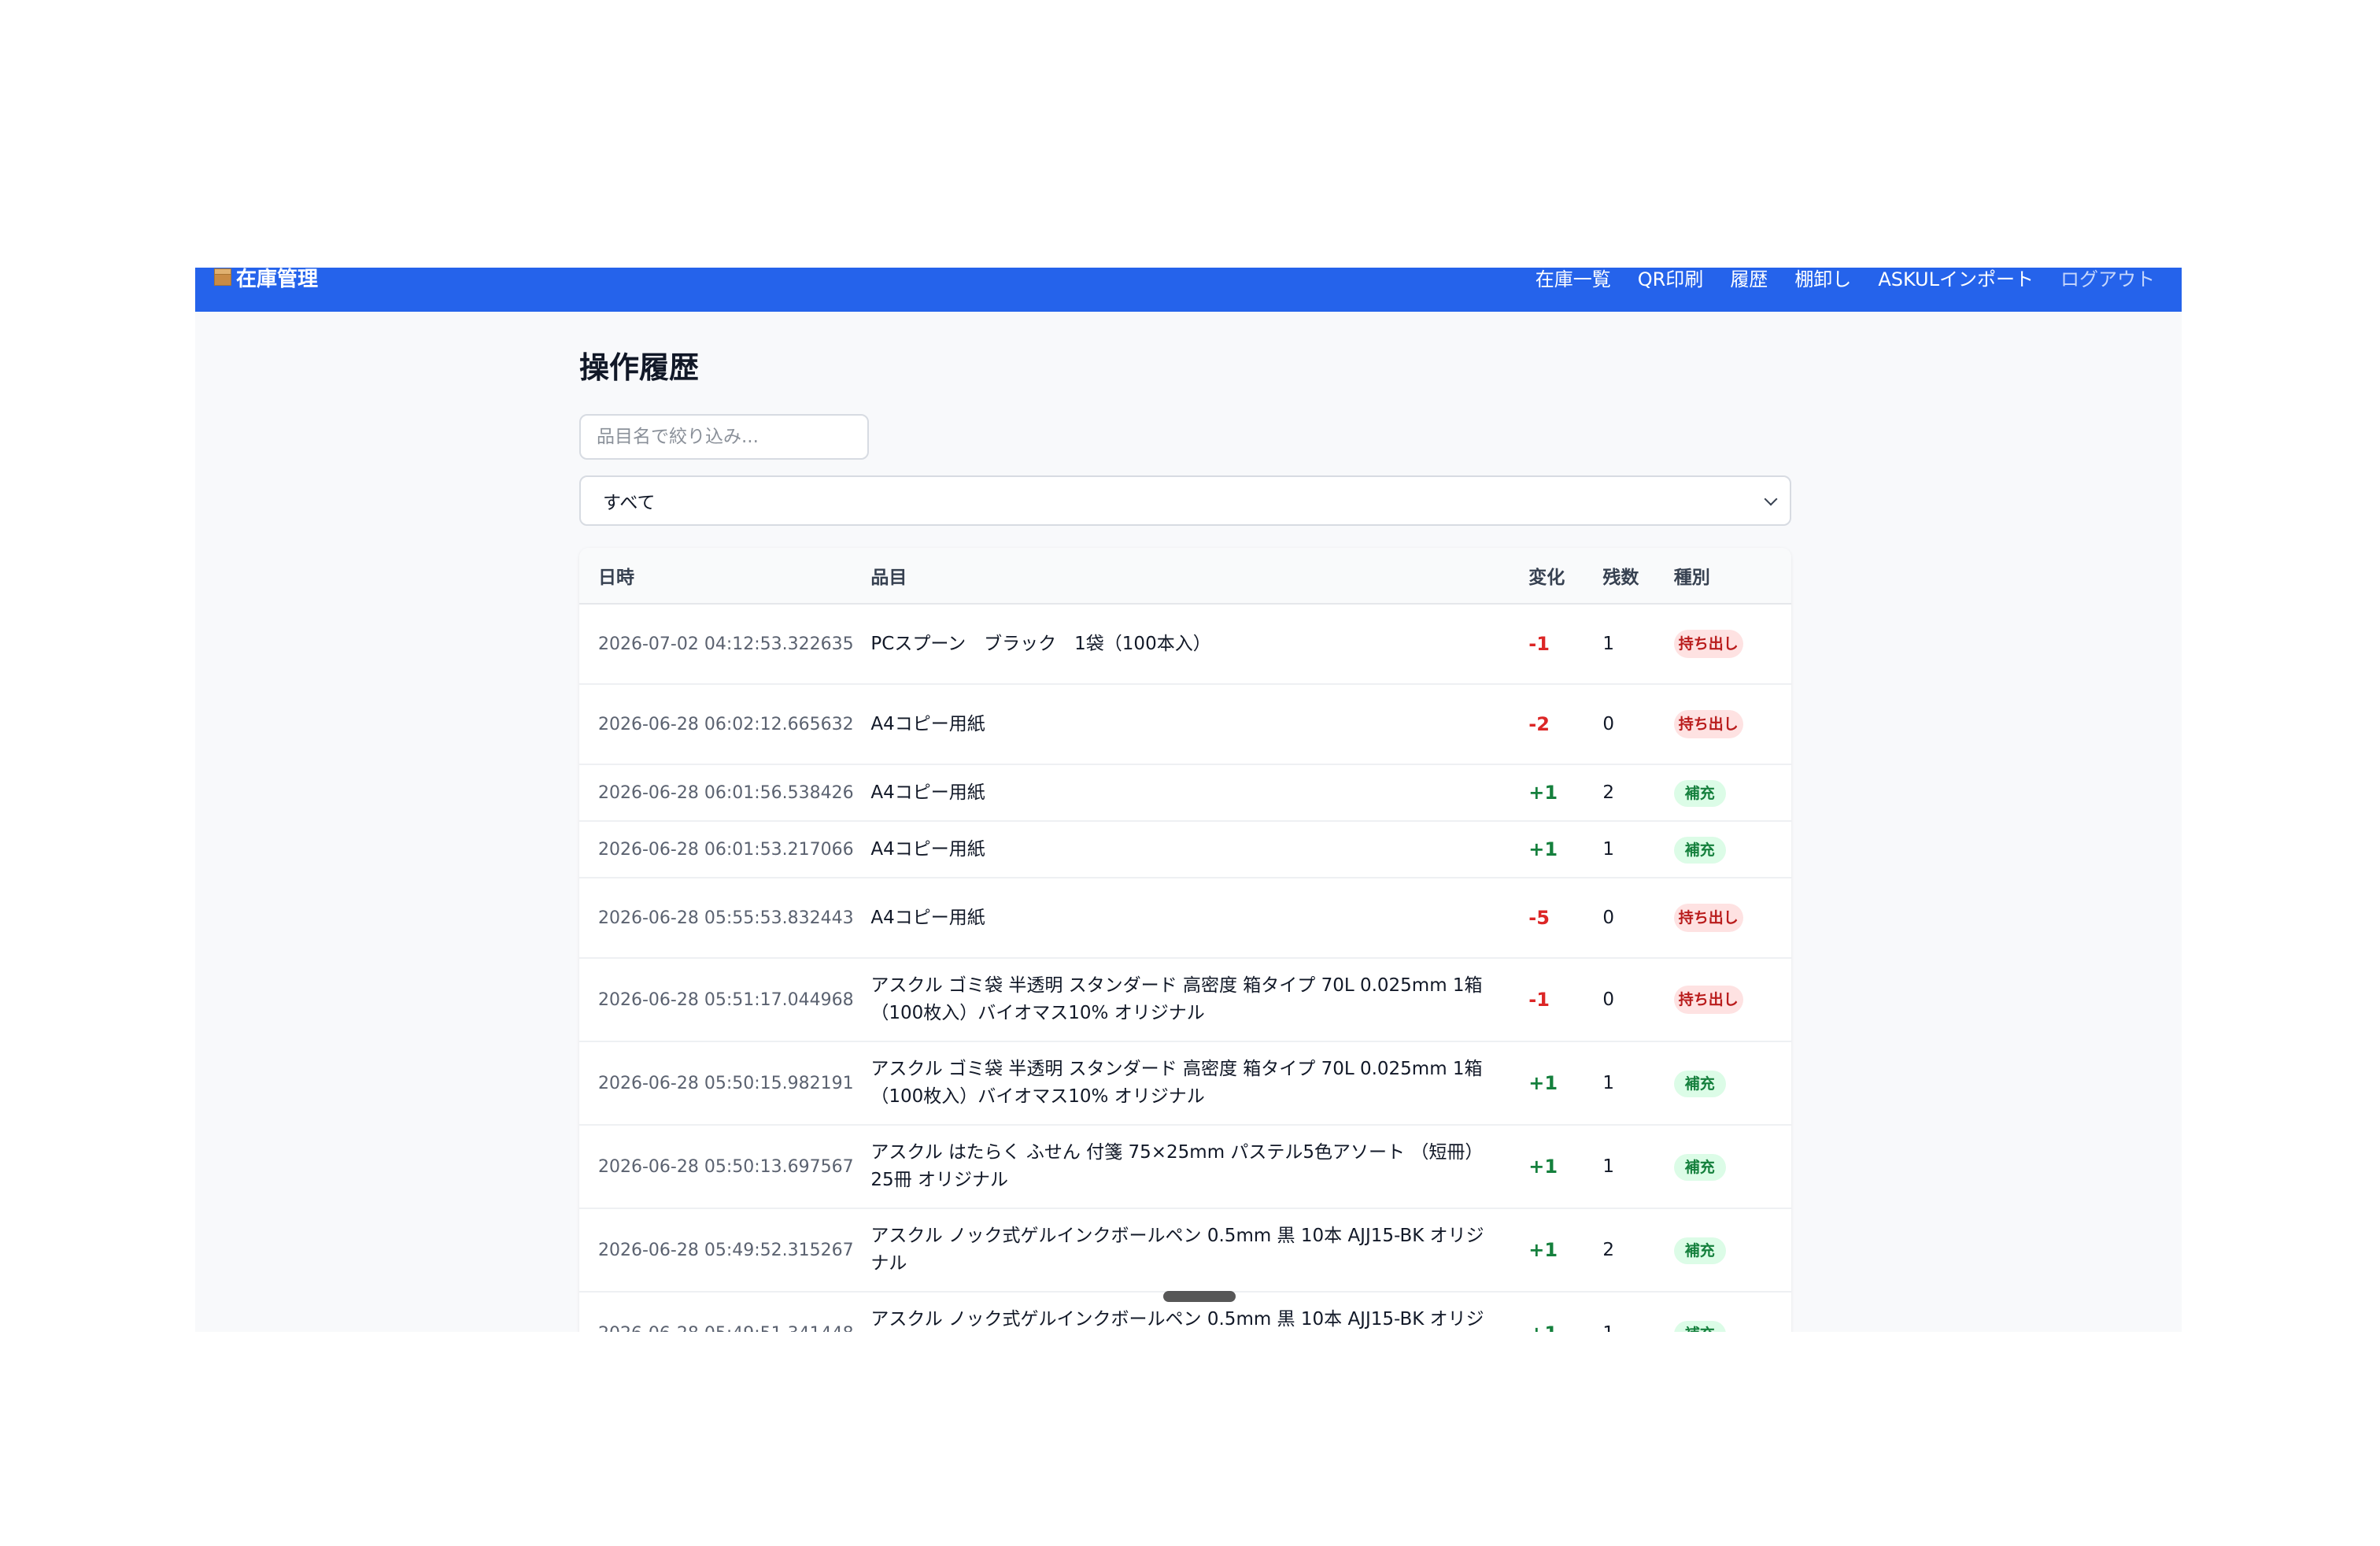  What do you see at coordinates (1547, 724) in the screenshot?
I see `row-change: -2` at bounding box center [1547, 724].